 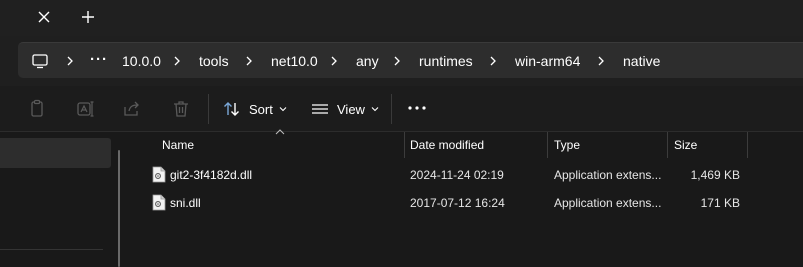 I want to click on column-size: Size, so click(x=685, y=145).